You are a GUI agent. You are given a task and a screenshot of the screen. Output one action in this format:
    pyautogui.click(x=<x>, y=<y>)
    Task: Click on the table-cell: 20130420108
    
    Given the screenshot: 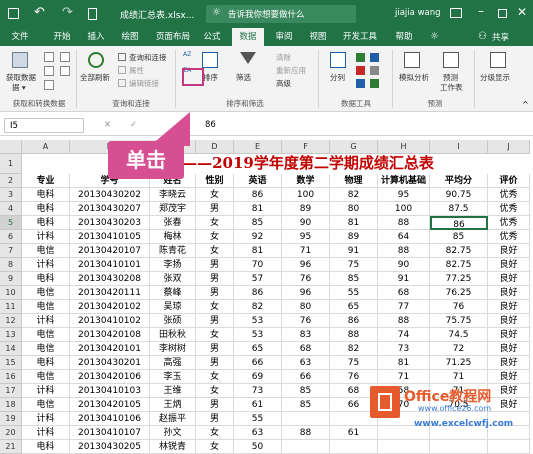 What is the action you would take?
    pyautogui.click(x=110, y=335)
    